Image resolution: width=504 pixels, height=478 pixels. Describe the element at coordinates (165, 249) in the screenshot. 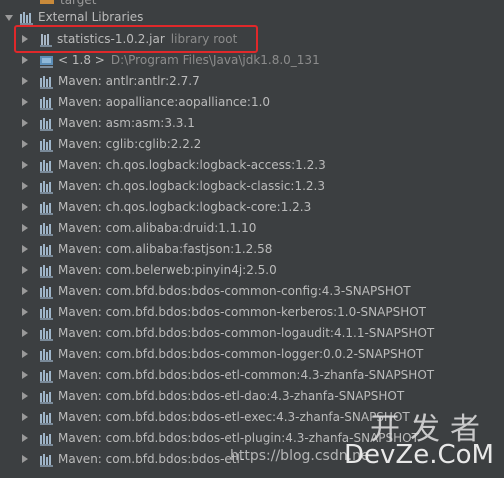

I see `tree-row-label: Maven: com.alibaba:fastjson:1.2.58` at that location.